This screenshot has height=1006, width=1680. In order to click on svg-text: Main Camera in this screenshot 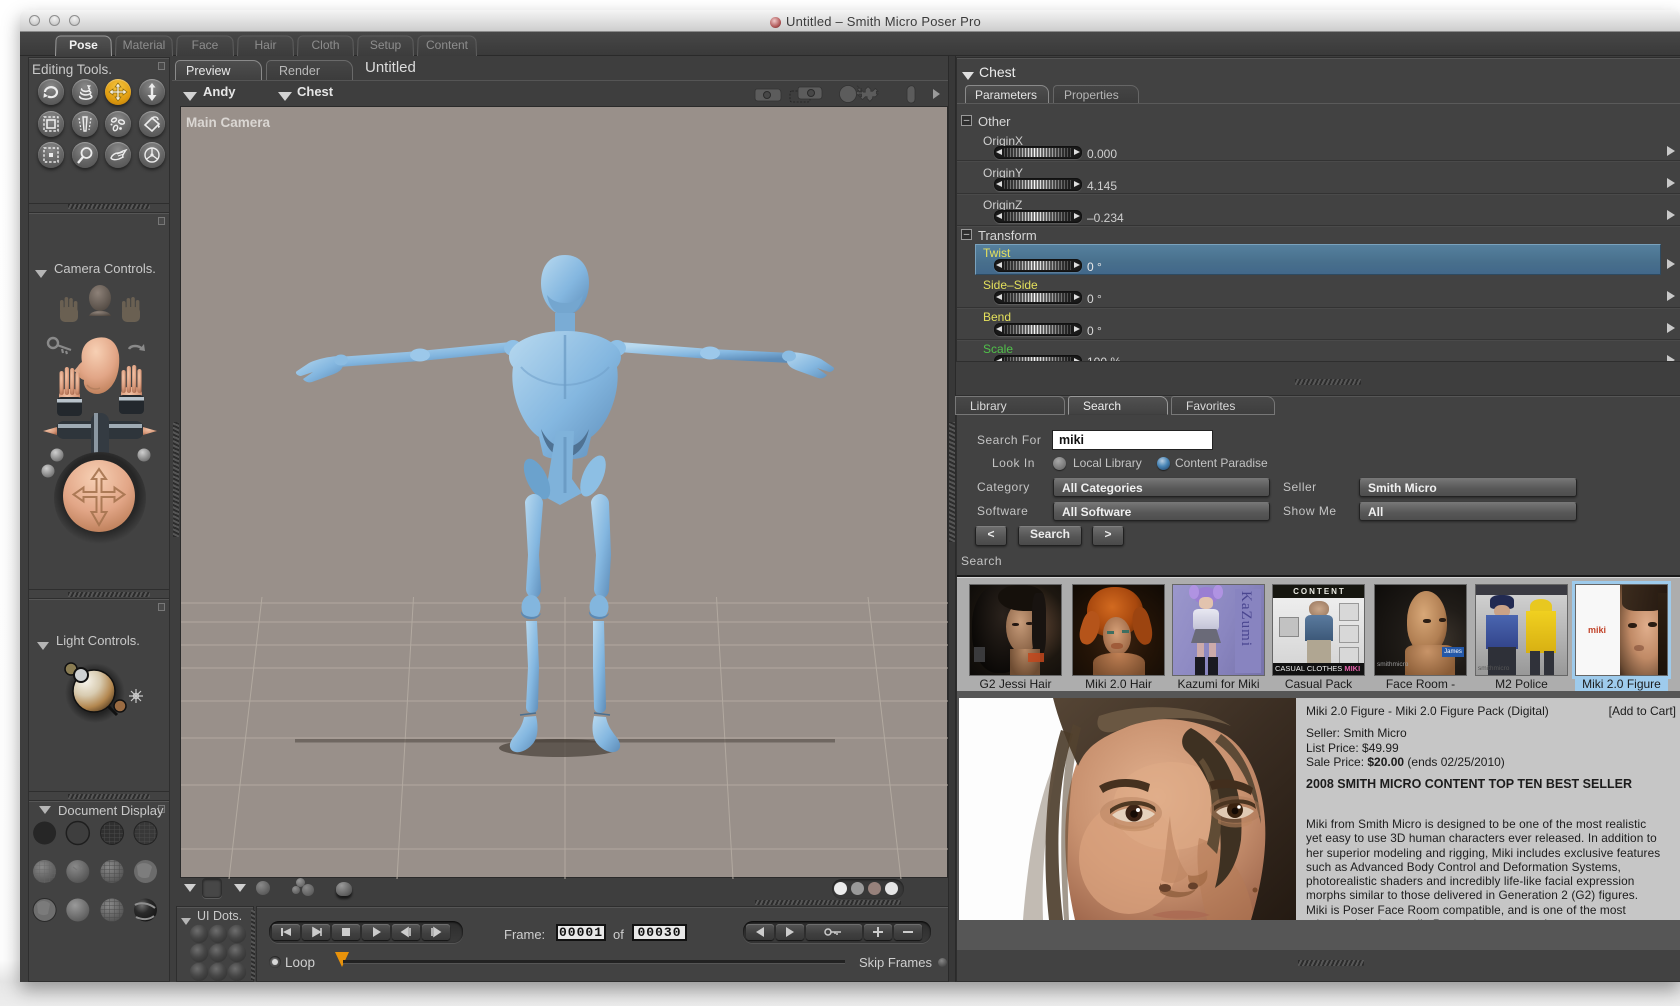, I will do `click(228, 122)`.